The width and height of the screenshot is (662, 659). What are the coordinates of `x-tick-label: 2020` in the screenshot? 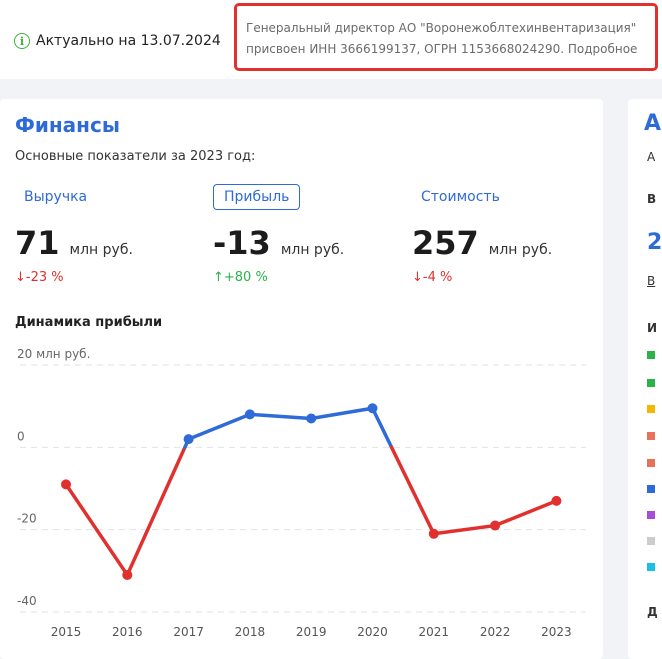 It's located at (372, 632).